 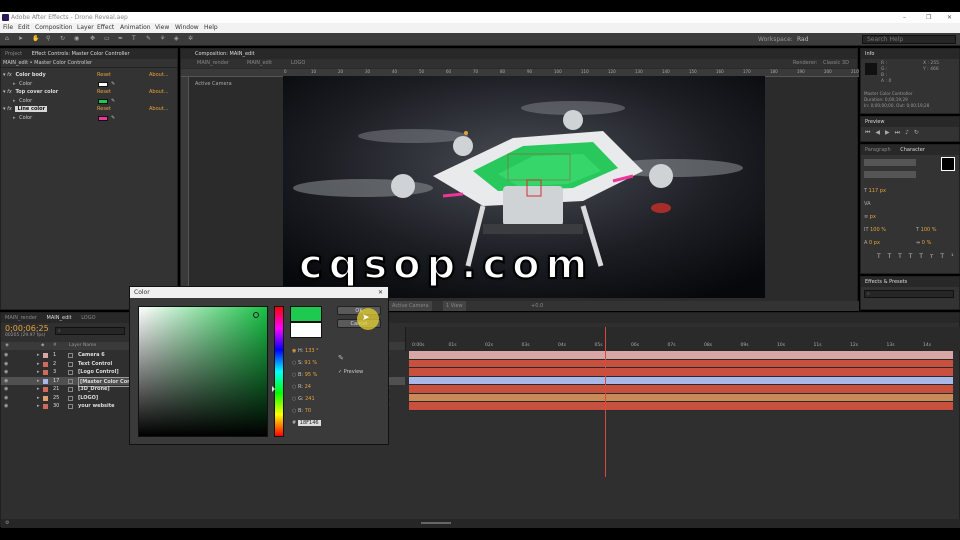 What do you see at coordinates (259, 63) in the screenshot?
I see `crumb-main-edit: MAIN_edit` at bounding box center [259, 63].